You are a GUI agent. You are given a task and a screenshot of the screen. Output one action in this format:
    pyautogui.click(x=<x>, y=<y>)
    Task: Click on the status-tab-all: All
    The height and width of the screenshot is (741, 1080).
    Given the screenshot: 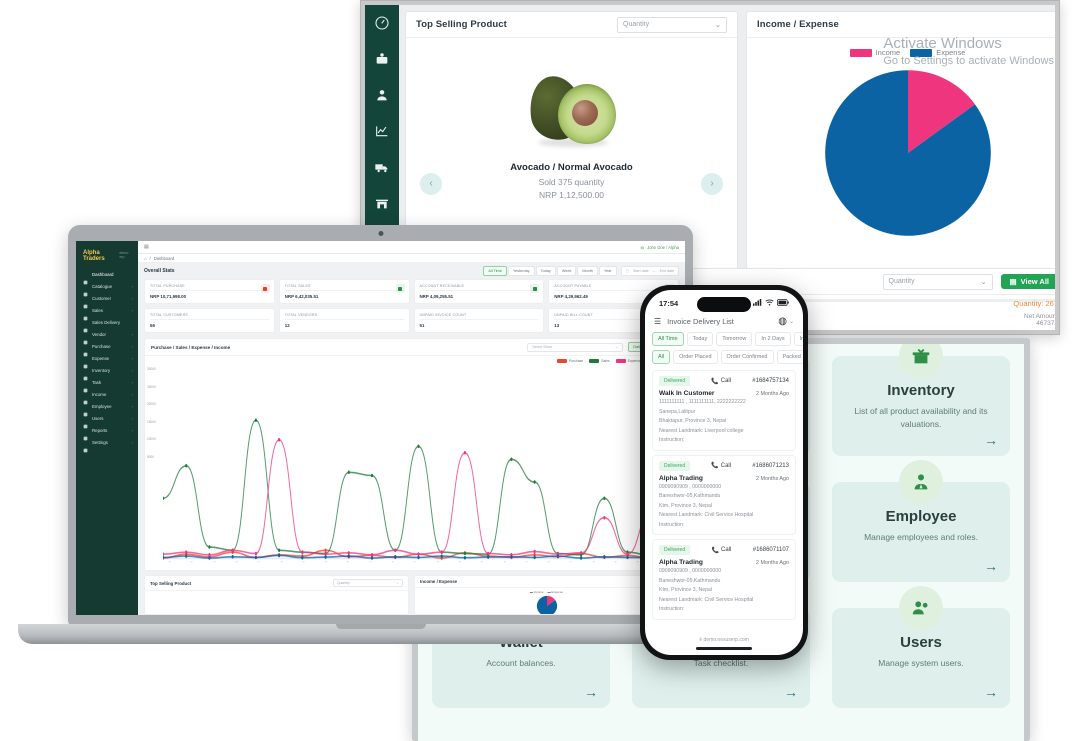 What is the action you would take?
    pyautogui.click(x=661, y=357)
    